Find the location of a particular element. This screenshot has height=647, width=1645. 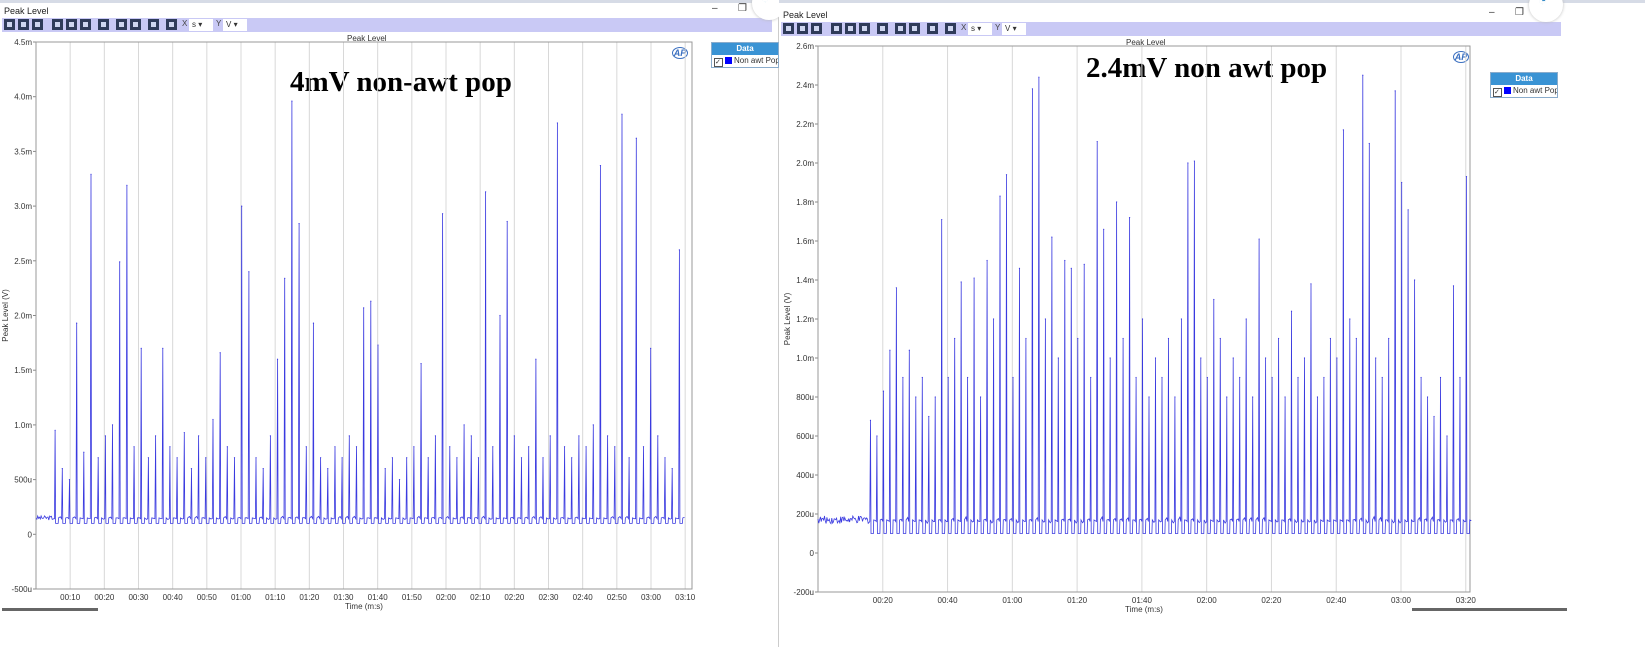

y-tick-label: 2.2m is located at coordinates (805, 124).